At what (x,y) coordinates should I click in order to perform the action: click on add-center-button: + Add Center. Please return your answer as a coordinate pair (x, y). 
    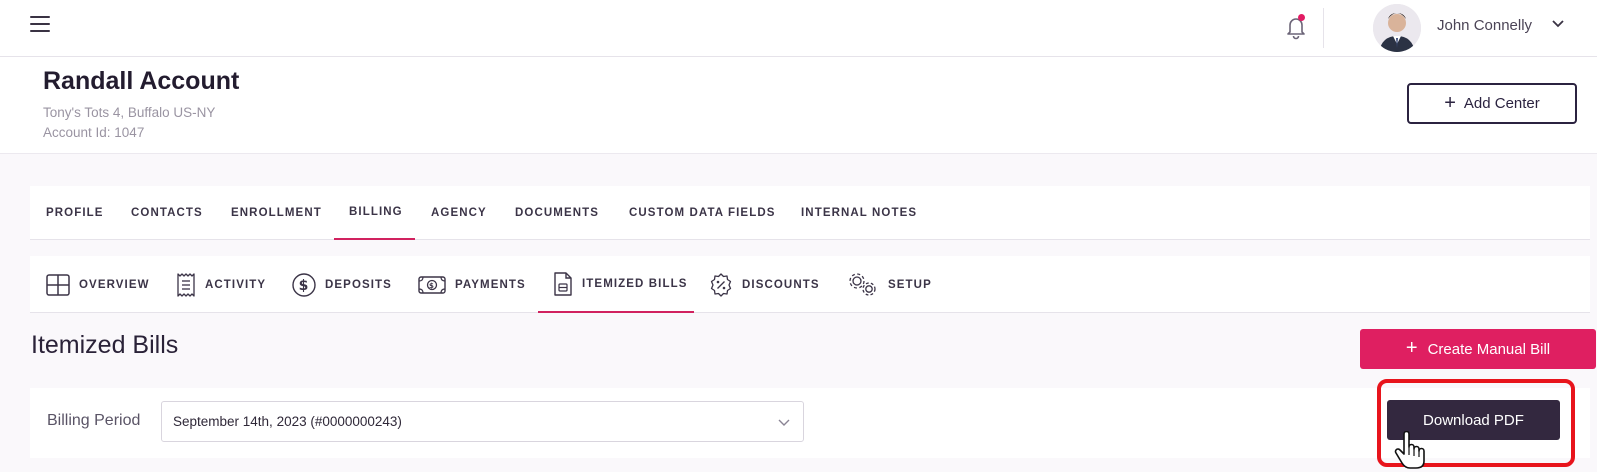
    Looking at the image, I should click on (1492, 103).